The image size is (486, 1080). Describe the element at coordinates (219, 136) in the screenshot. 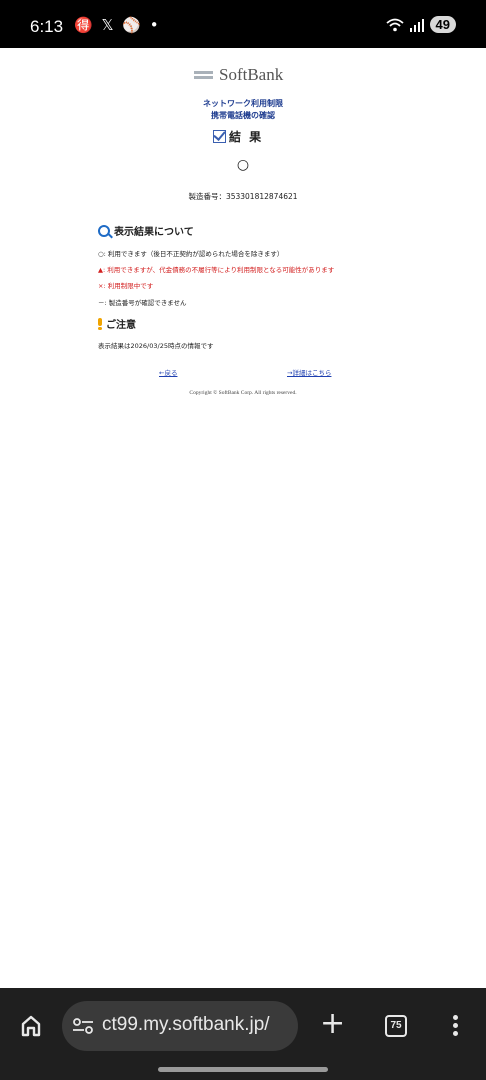

I see `checkbox-icon` at that location.